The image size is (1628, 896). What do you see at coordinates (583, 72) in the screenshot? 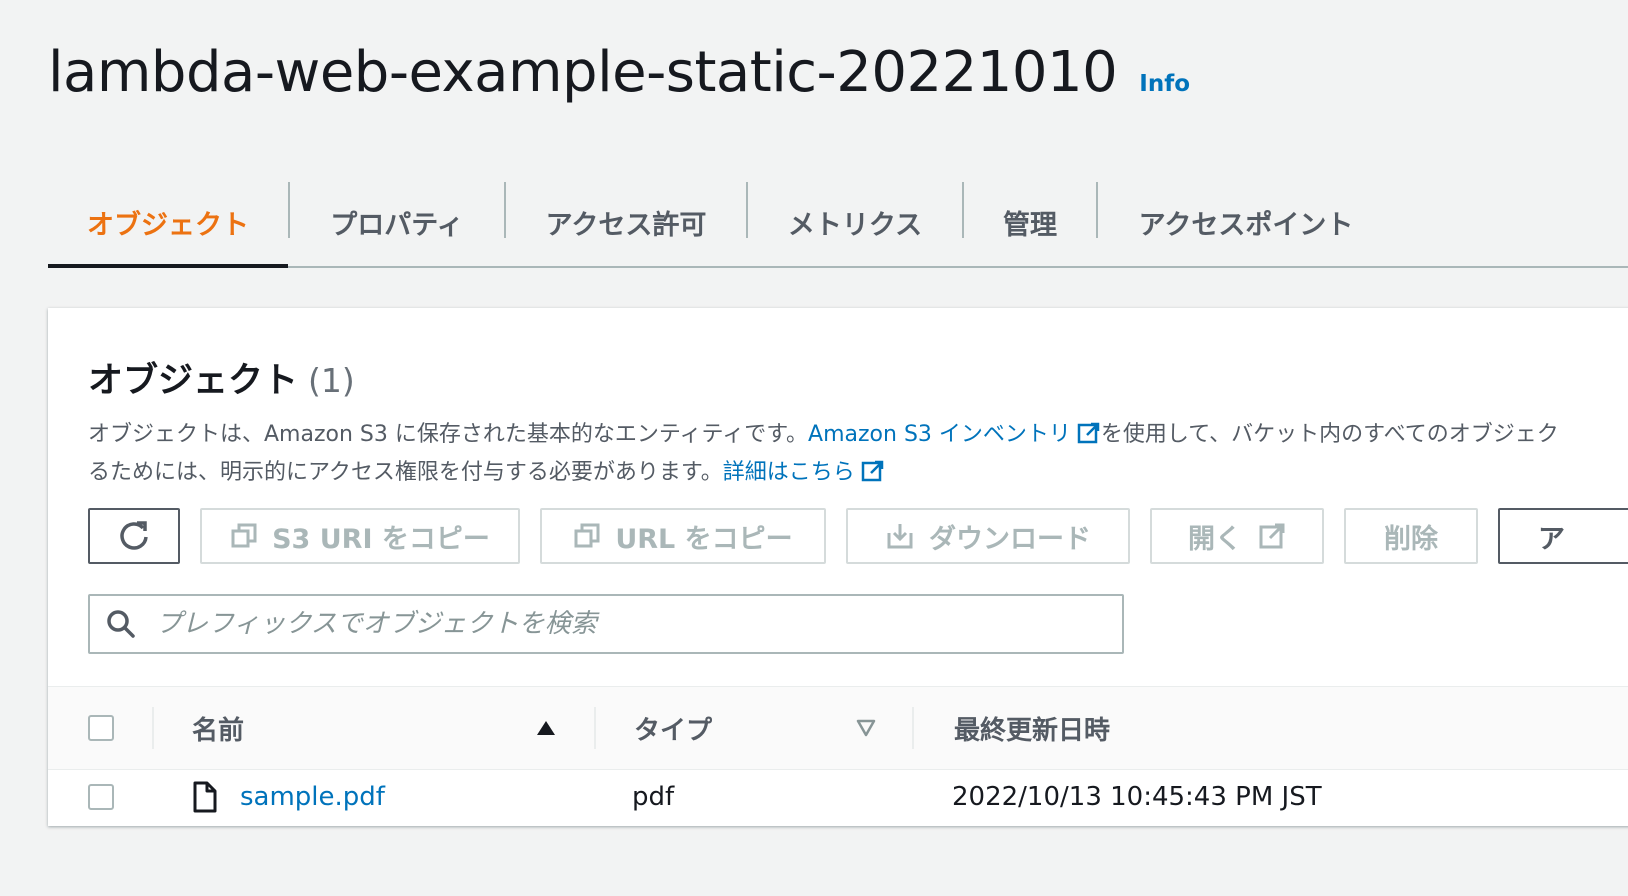
I see `page-title: lambda-web-example-static-20221010` at bounding box center [583, 72].